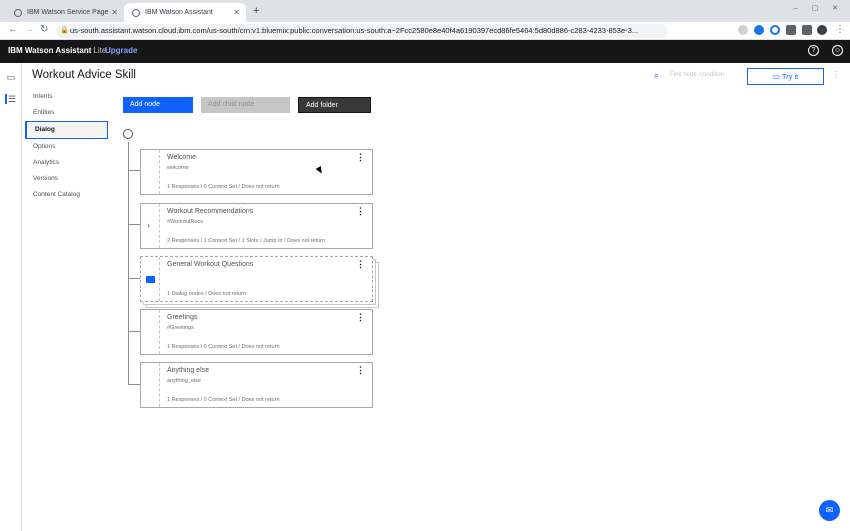  I want to click on brand-name: IBM Watson Assistant Lite, so click(57, 50).